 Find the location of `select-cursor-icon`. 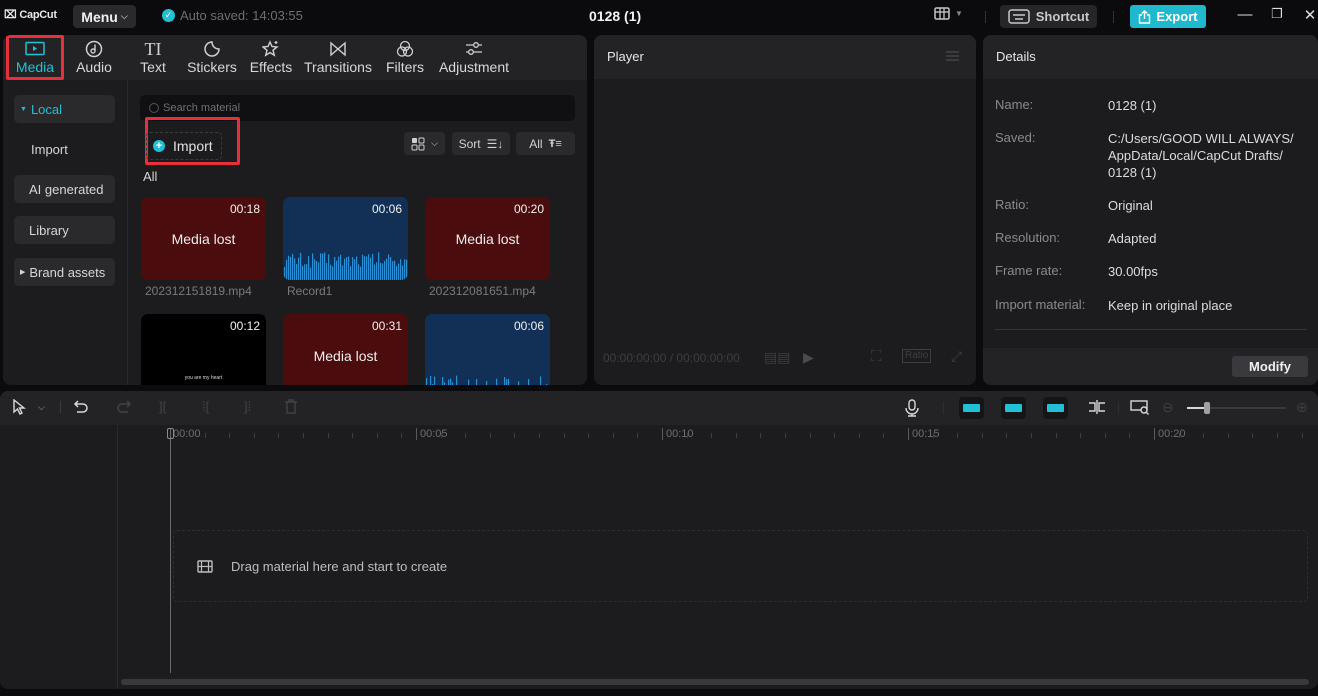

select-cursor-icon is located at coordinates (19, 408).